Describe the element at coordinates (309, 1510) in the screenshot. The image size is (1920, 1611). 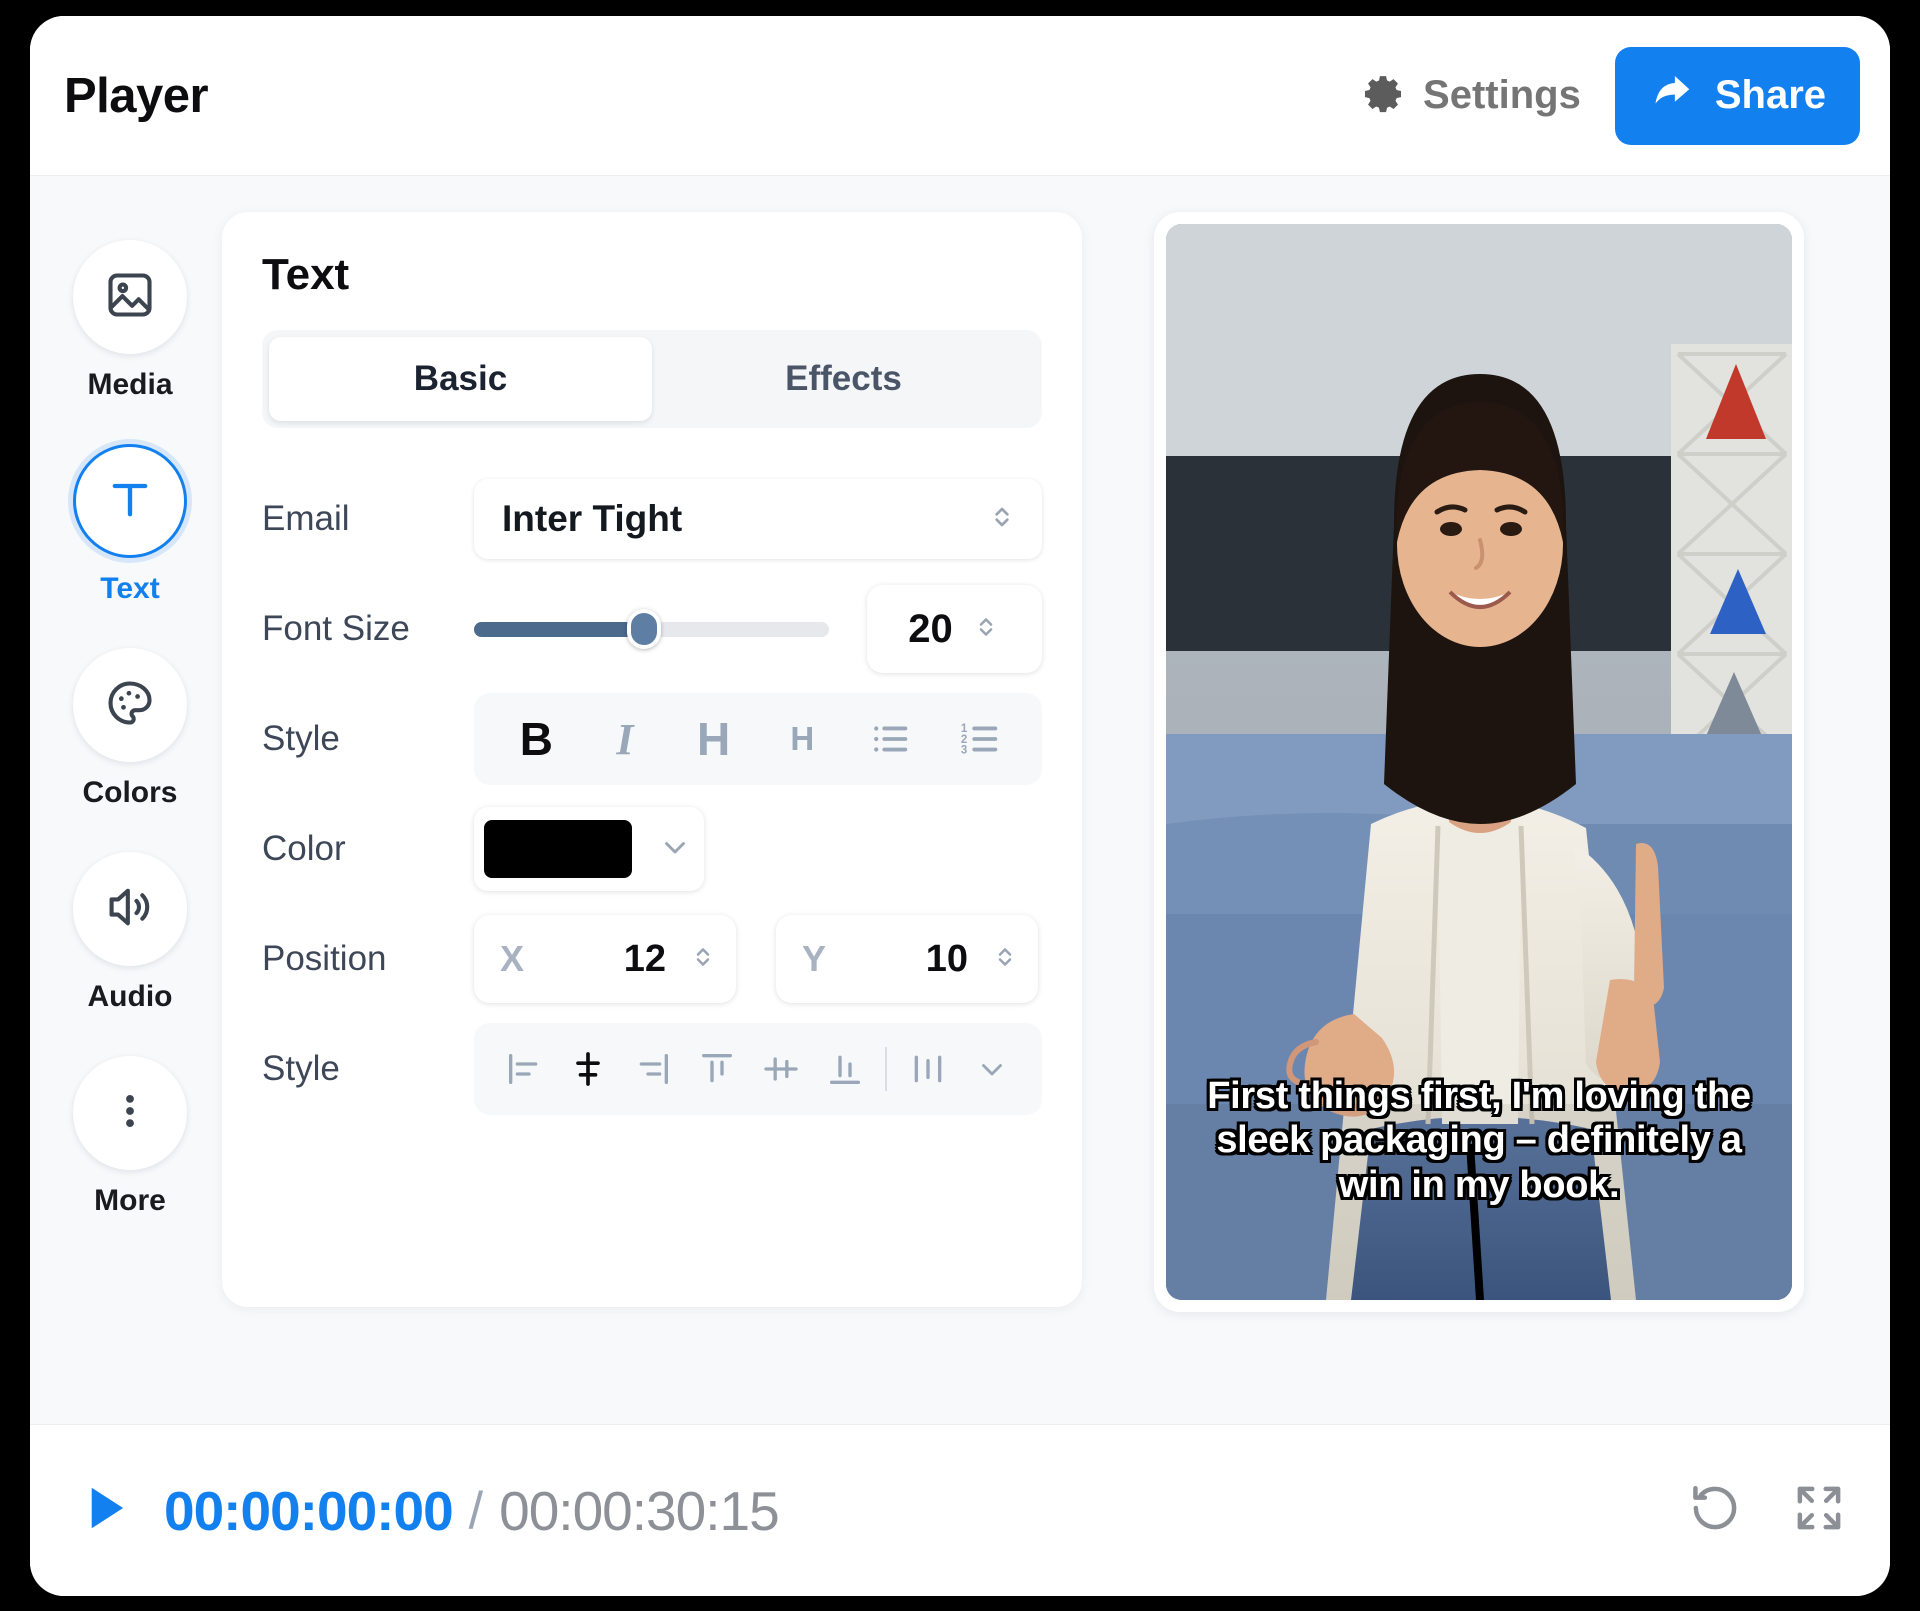
I see `current-time: 00:00:00:00` at that location.